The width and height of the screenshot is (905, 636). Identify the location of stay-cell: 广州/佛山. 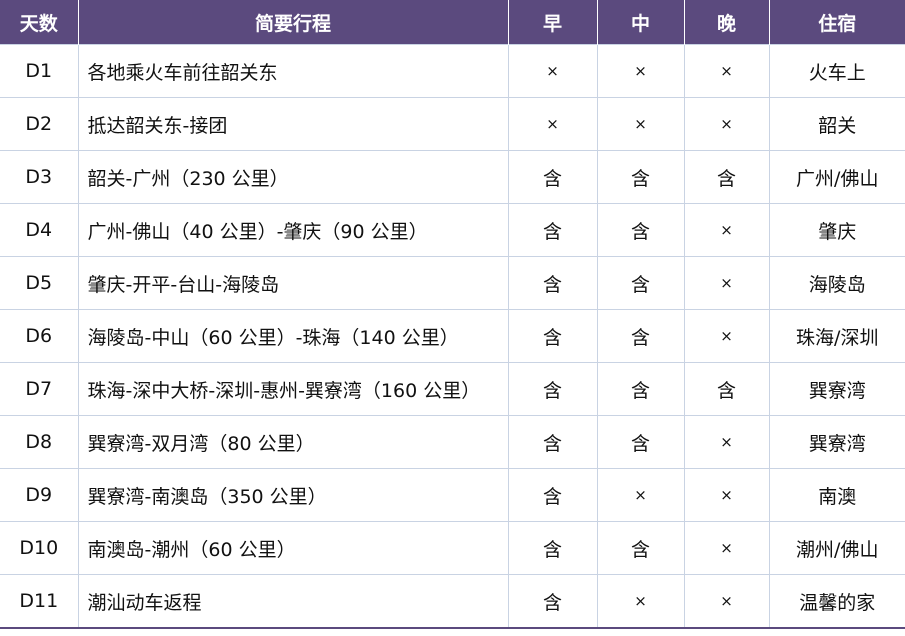
(836, 177).